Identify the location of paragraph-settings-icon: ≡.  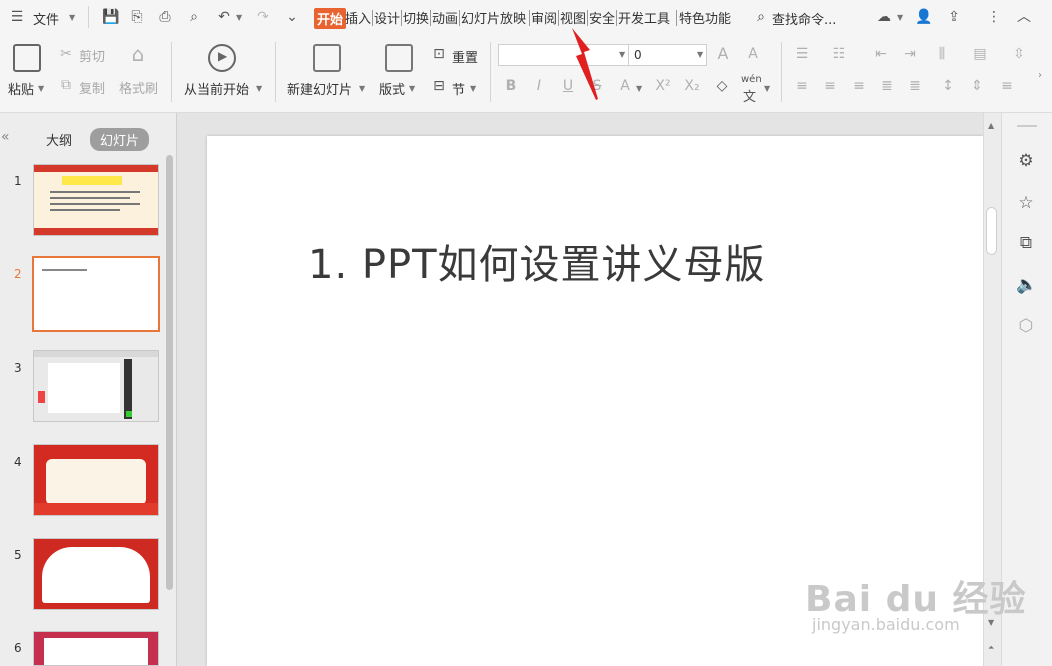
(1007, 86).